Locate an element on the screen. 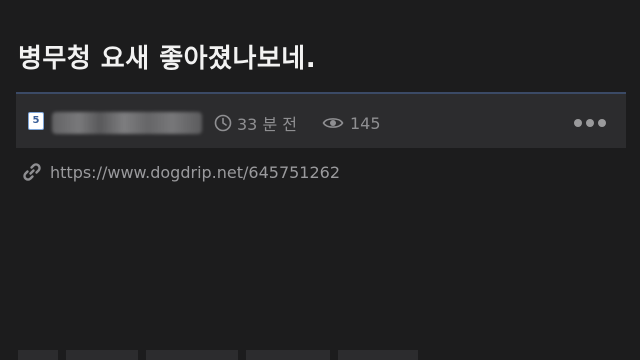 Image resolution: width=640 pixels, height=360 pixels. post-views: 145 is located at coordinates (351, 123).